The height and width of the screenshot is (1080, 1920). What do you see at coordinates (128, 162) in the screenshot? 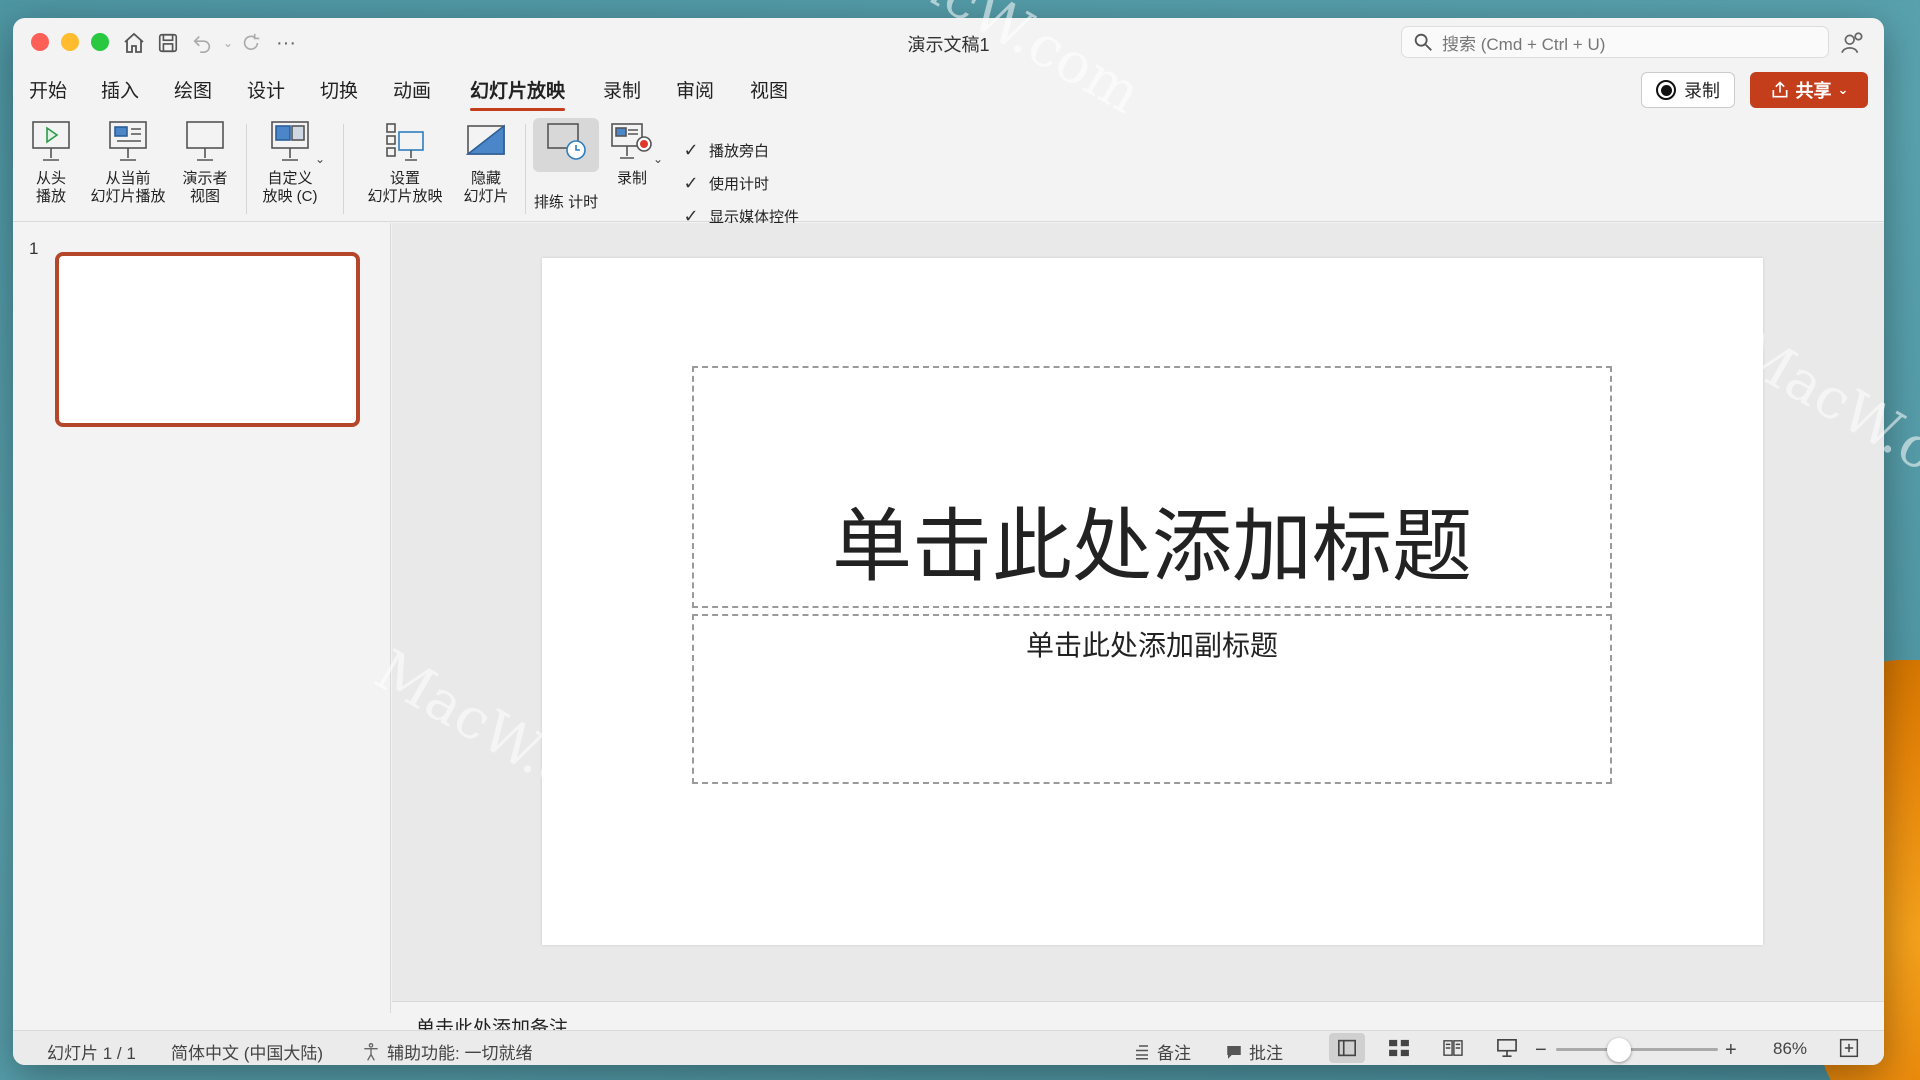
I see `play-from-current-button: 从当前 幻灯片播放` at bounding box center [128, 162].